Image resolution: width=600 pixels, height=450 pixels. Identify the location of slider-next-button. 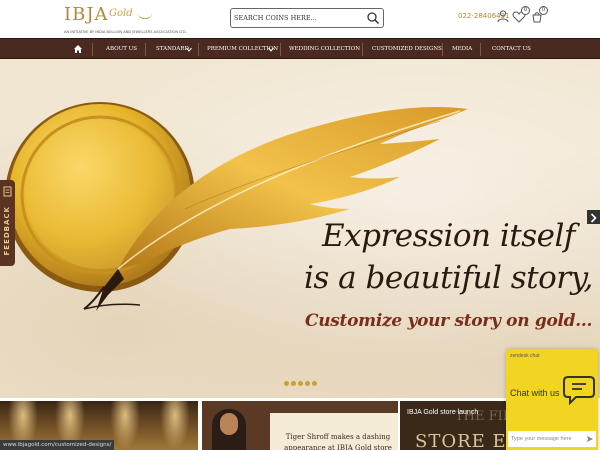
(593, 217).